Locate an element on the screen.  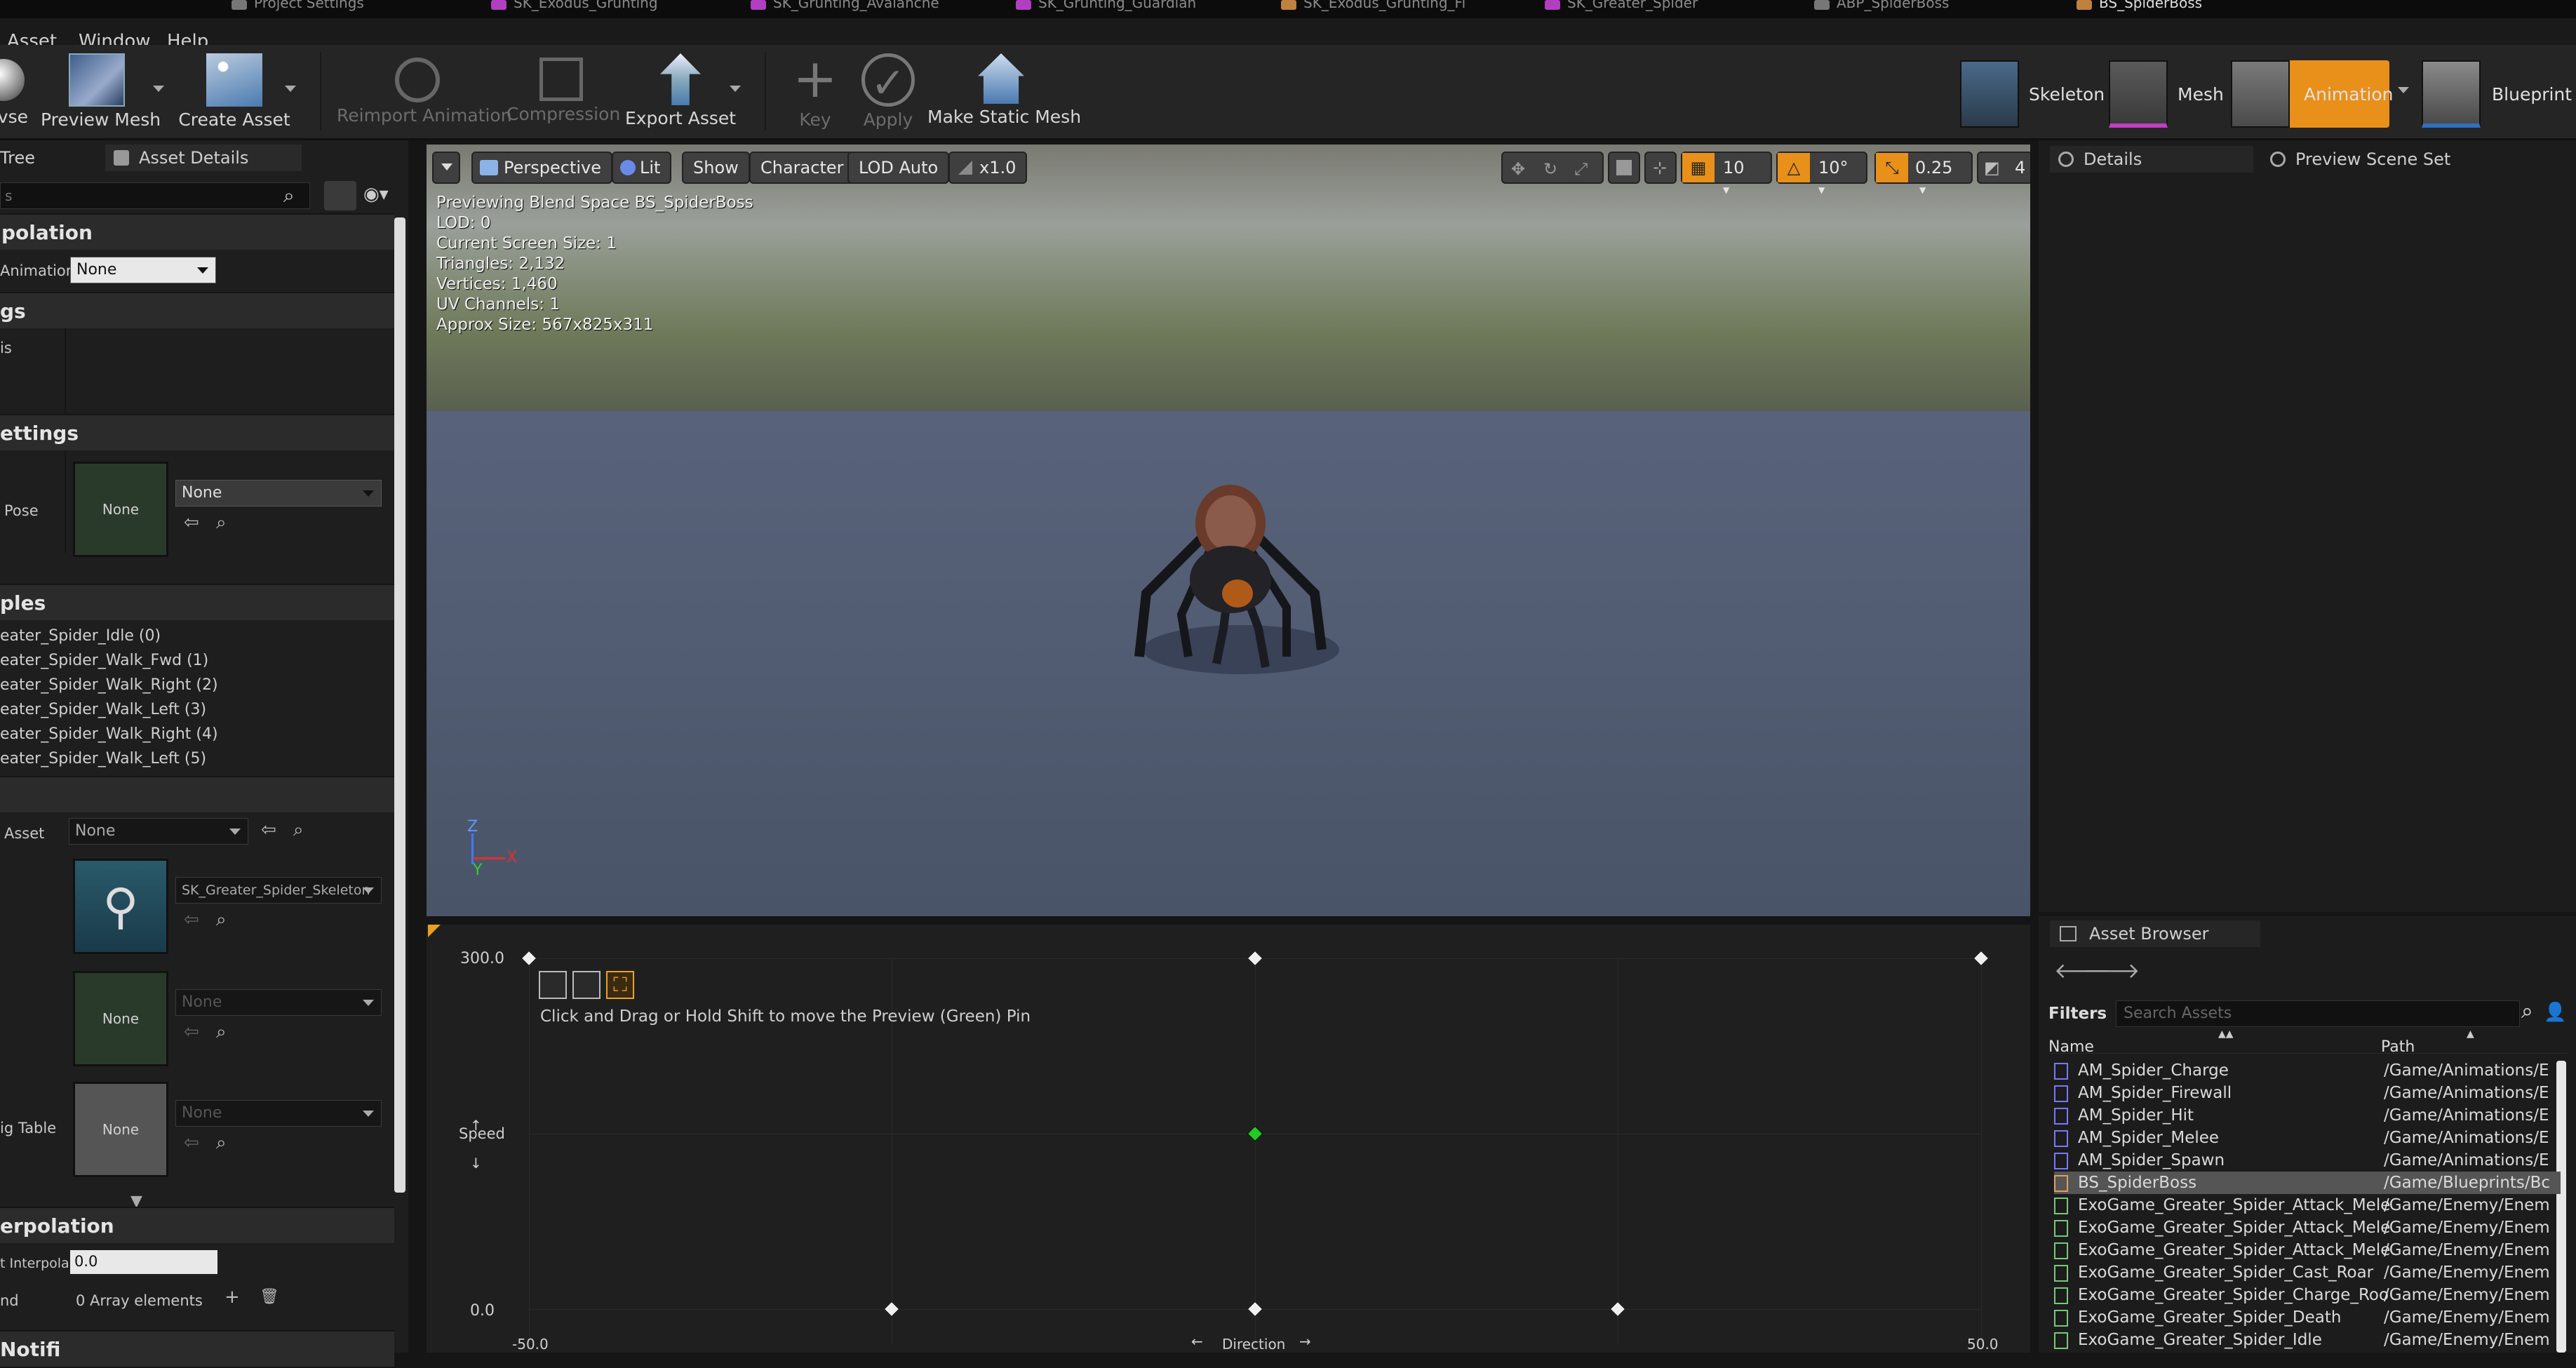
camera-speed-button: ◩ 4 is located at coordinates (2003, 168).